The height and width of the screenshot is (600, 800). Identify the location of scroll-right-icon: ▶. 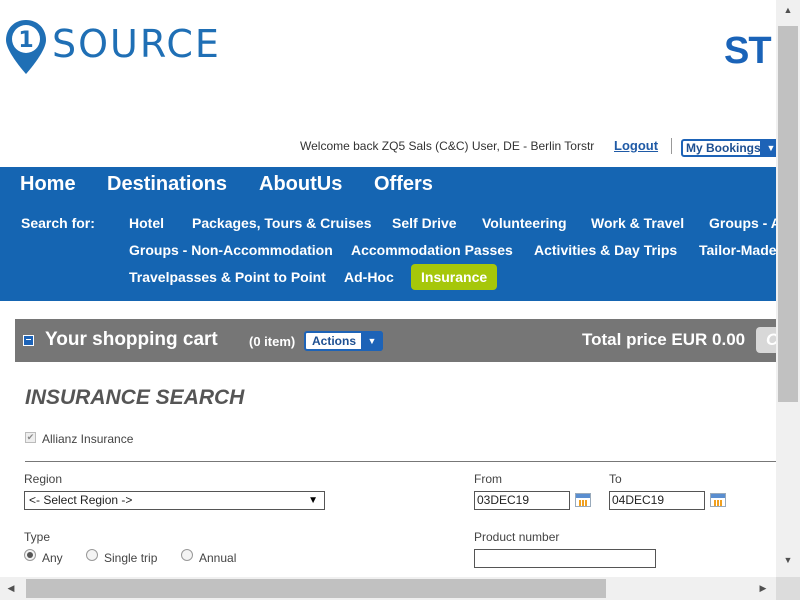
(763, 588).